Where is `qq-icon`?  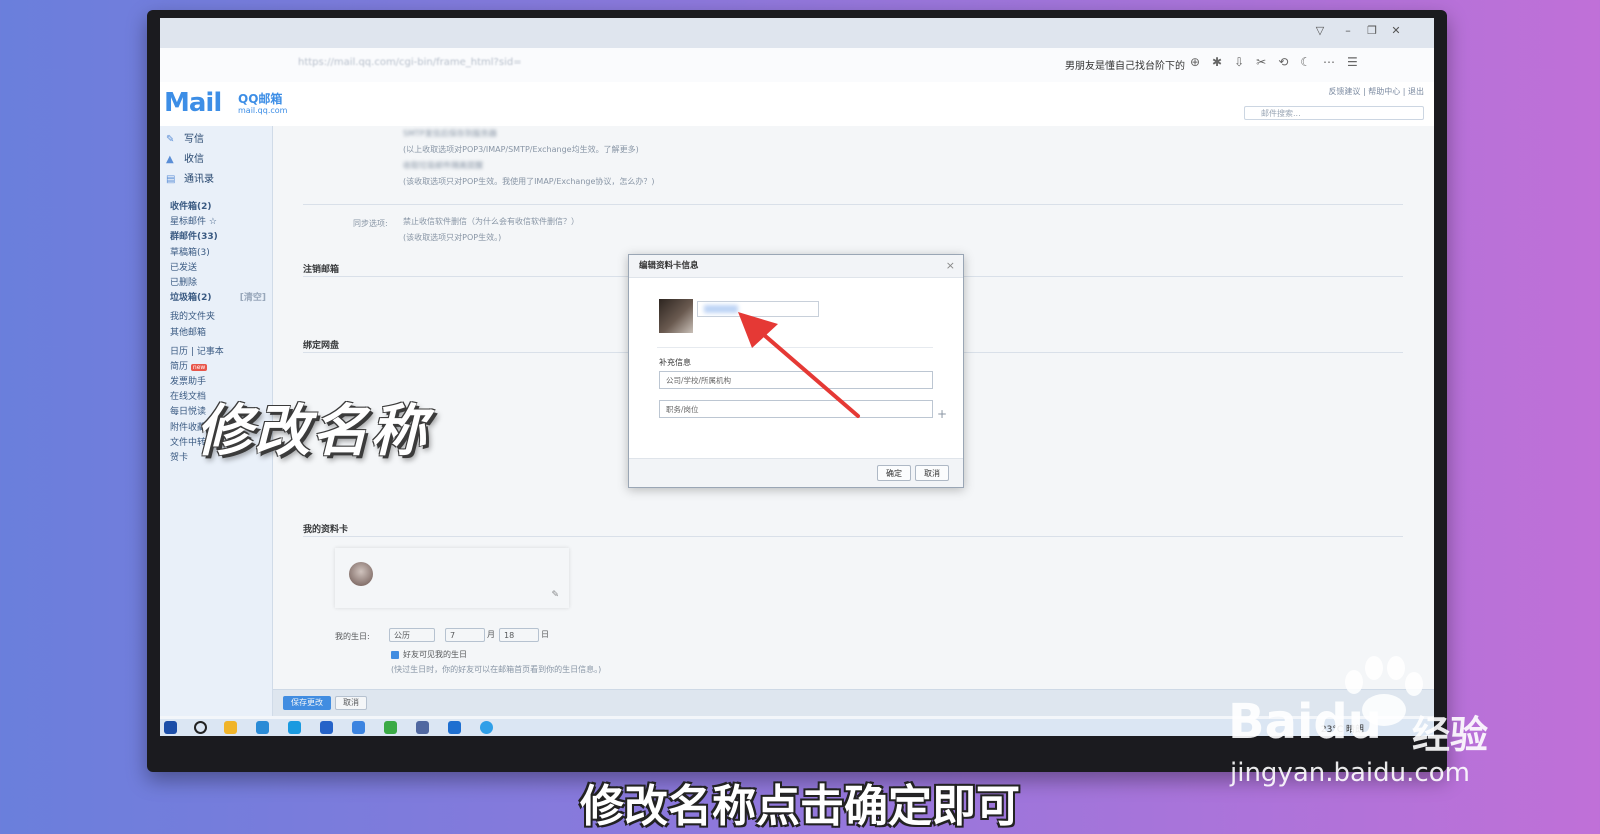
qq-icon is located at coordinates (486, 727).